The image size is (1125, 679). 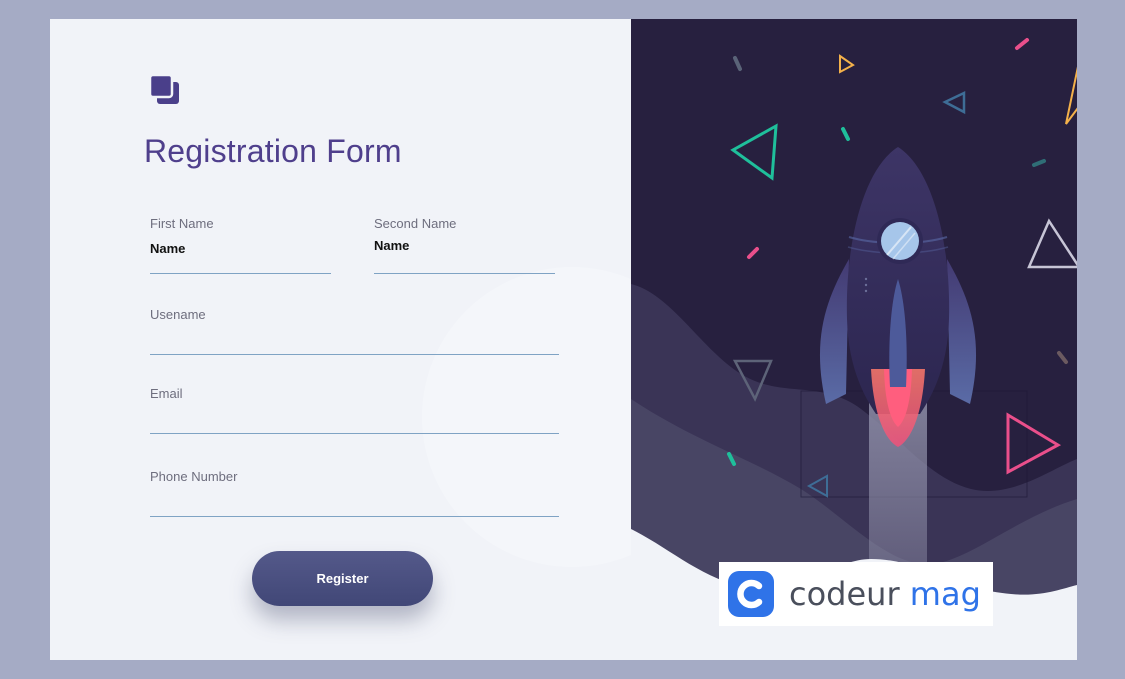 I want to click on codeur-mag-watermark: codeur mag, so click(x=856, y=594).